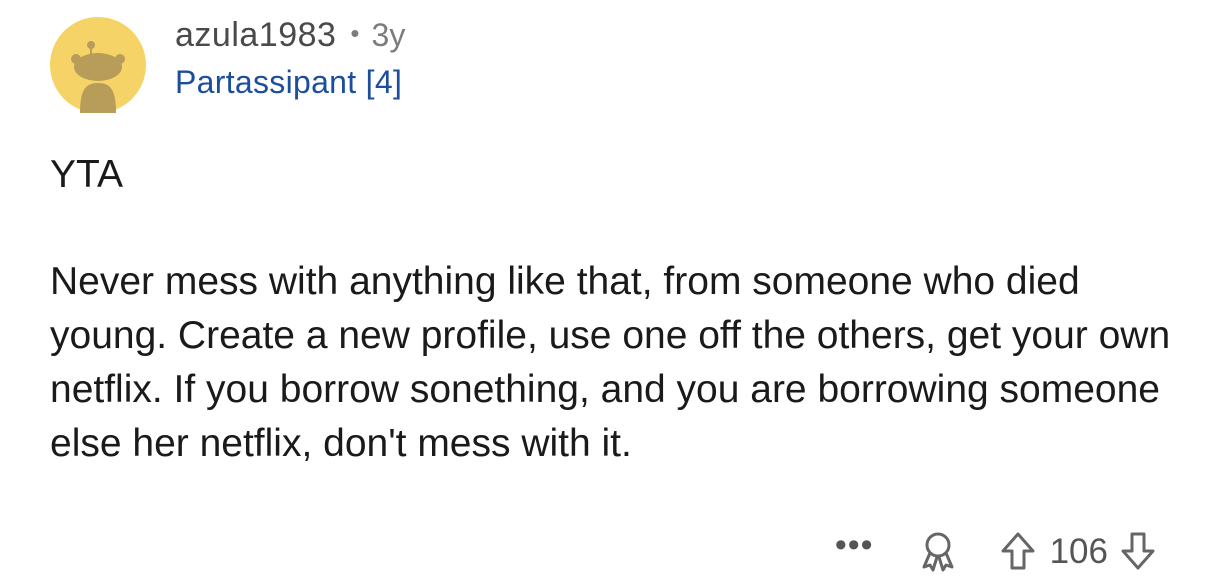 Image resolution: width=1206 pixels, height=587 pixels. Describe the element at coordinates (255, 35) in the screenshot. I see `username: azula1983` at that location.